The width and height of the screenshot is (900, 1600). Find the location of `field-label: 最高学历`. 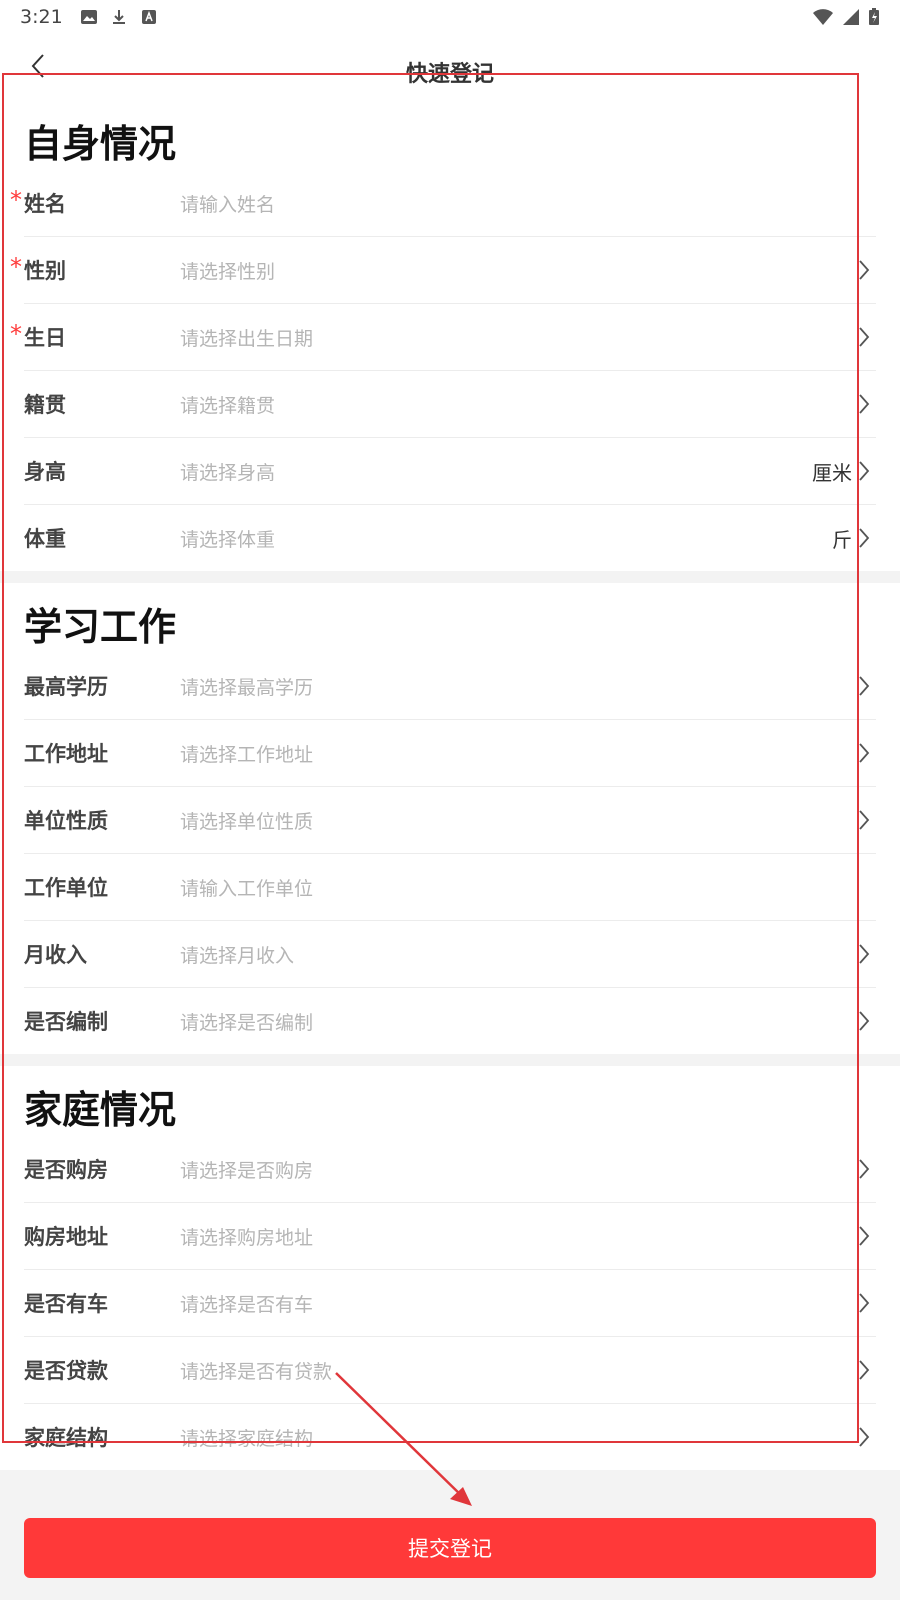

field-label: 最高学历 is located at coordinates (66, 687).